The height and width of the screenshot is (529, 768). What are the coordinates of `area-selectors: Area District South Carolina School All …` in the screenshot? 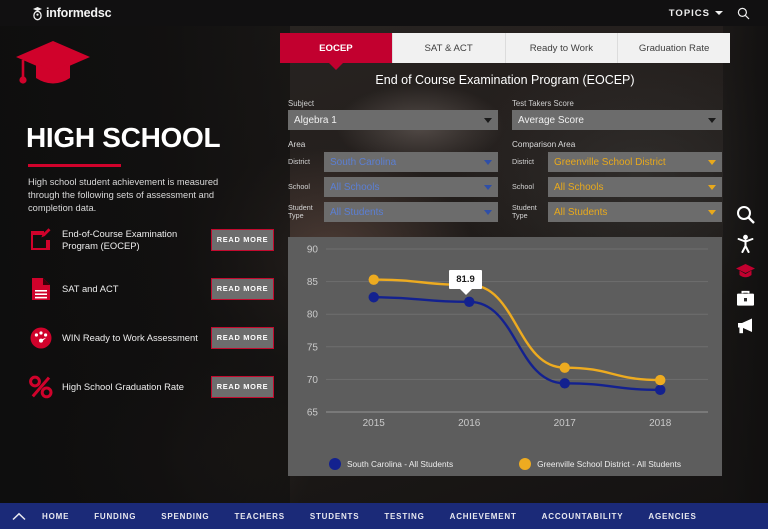 It's located at (505, 183).